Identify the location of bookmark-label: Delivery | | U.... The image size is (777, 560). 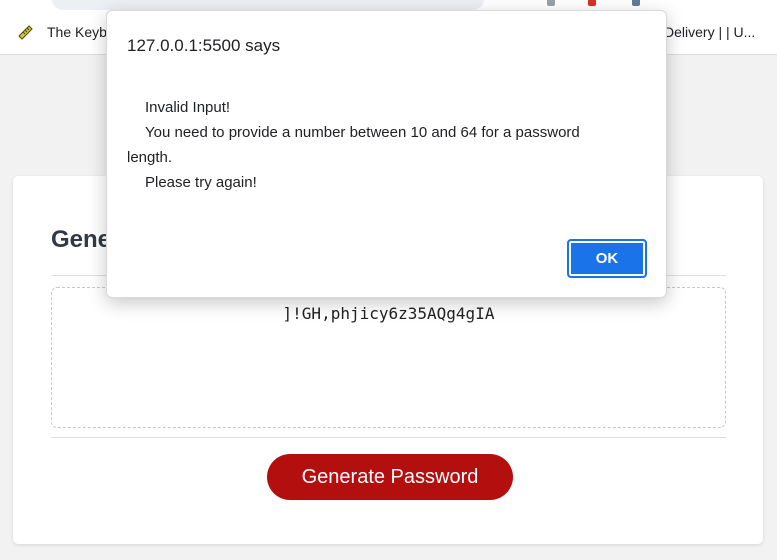
(710, 32).